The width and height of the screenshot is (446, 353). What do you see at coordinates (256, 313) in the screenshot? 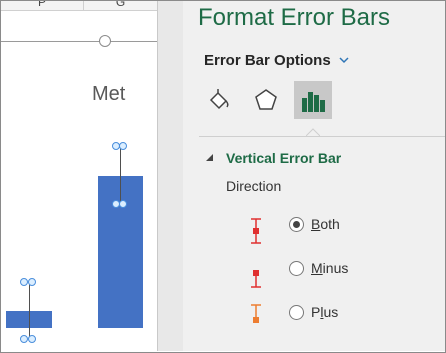
I see `error-bar-plus-icon` at bounding box center [256, 313].